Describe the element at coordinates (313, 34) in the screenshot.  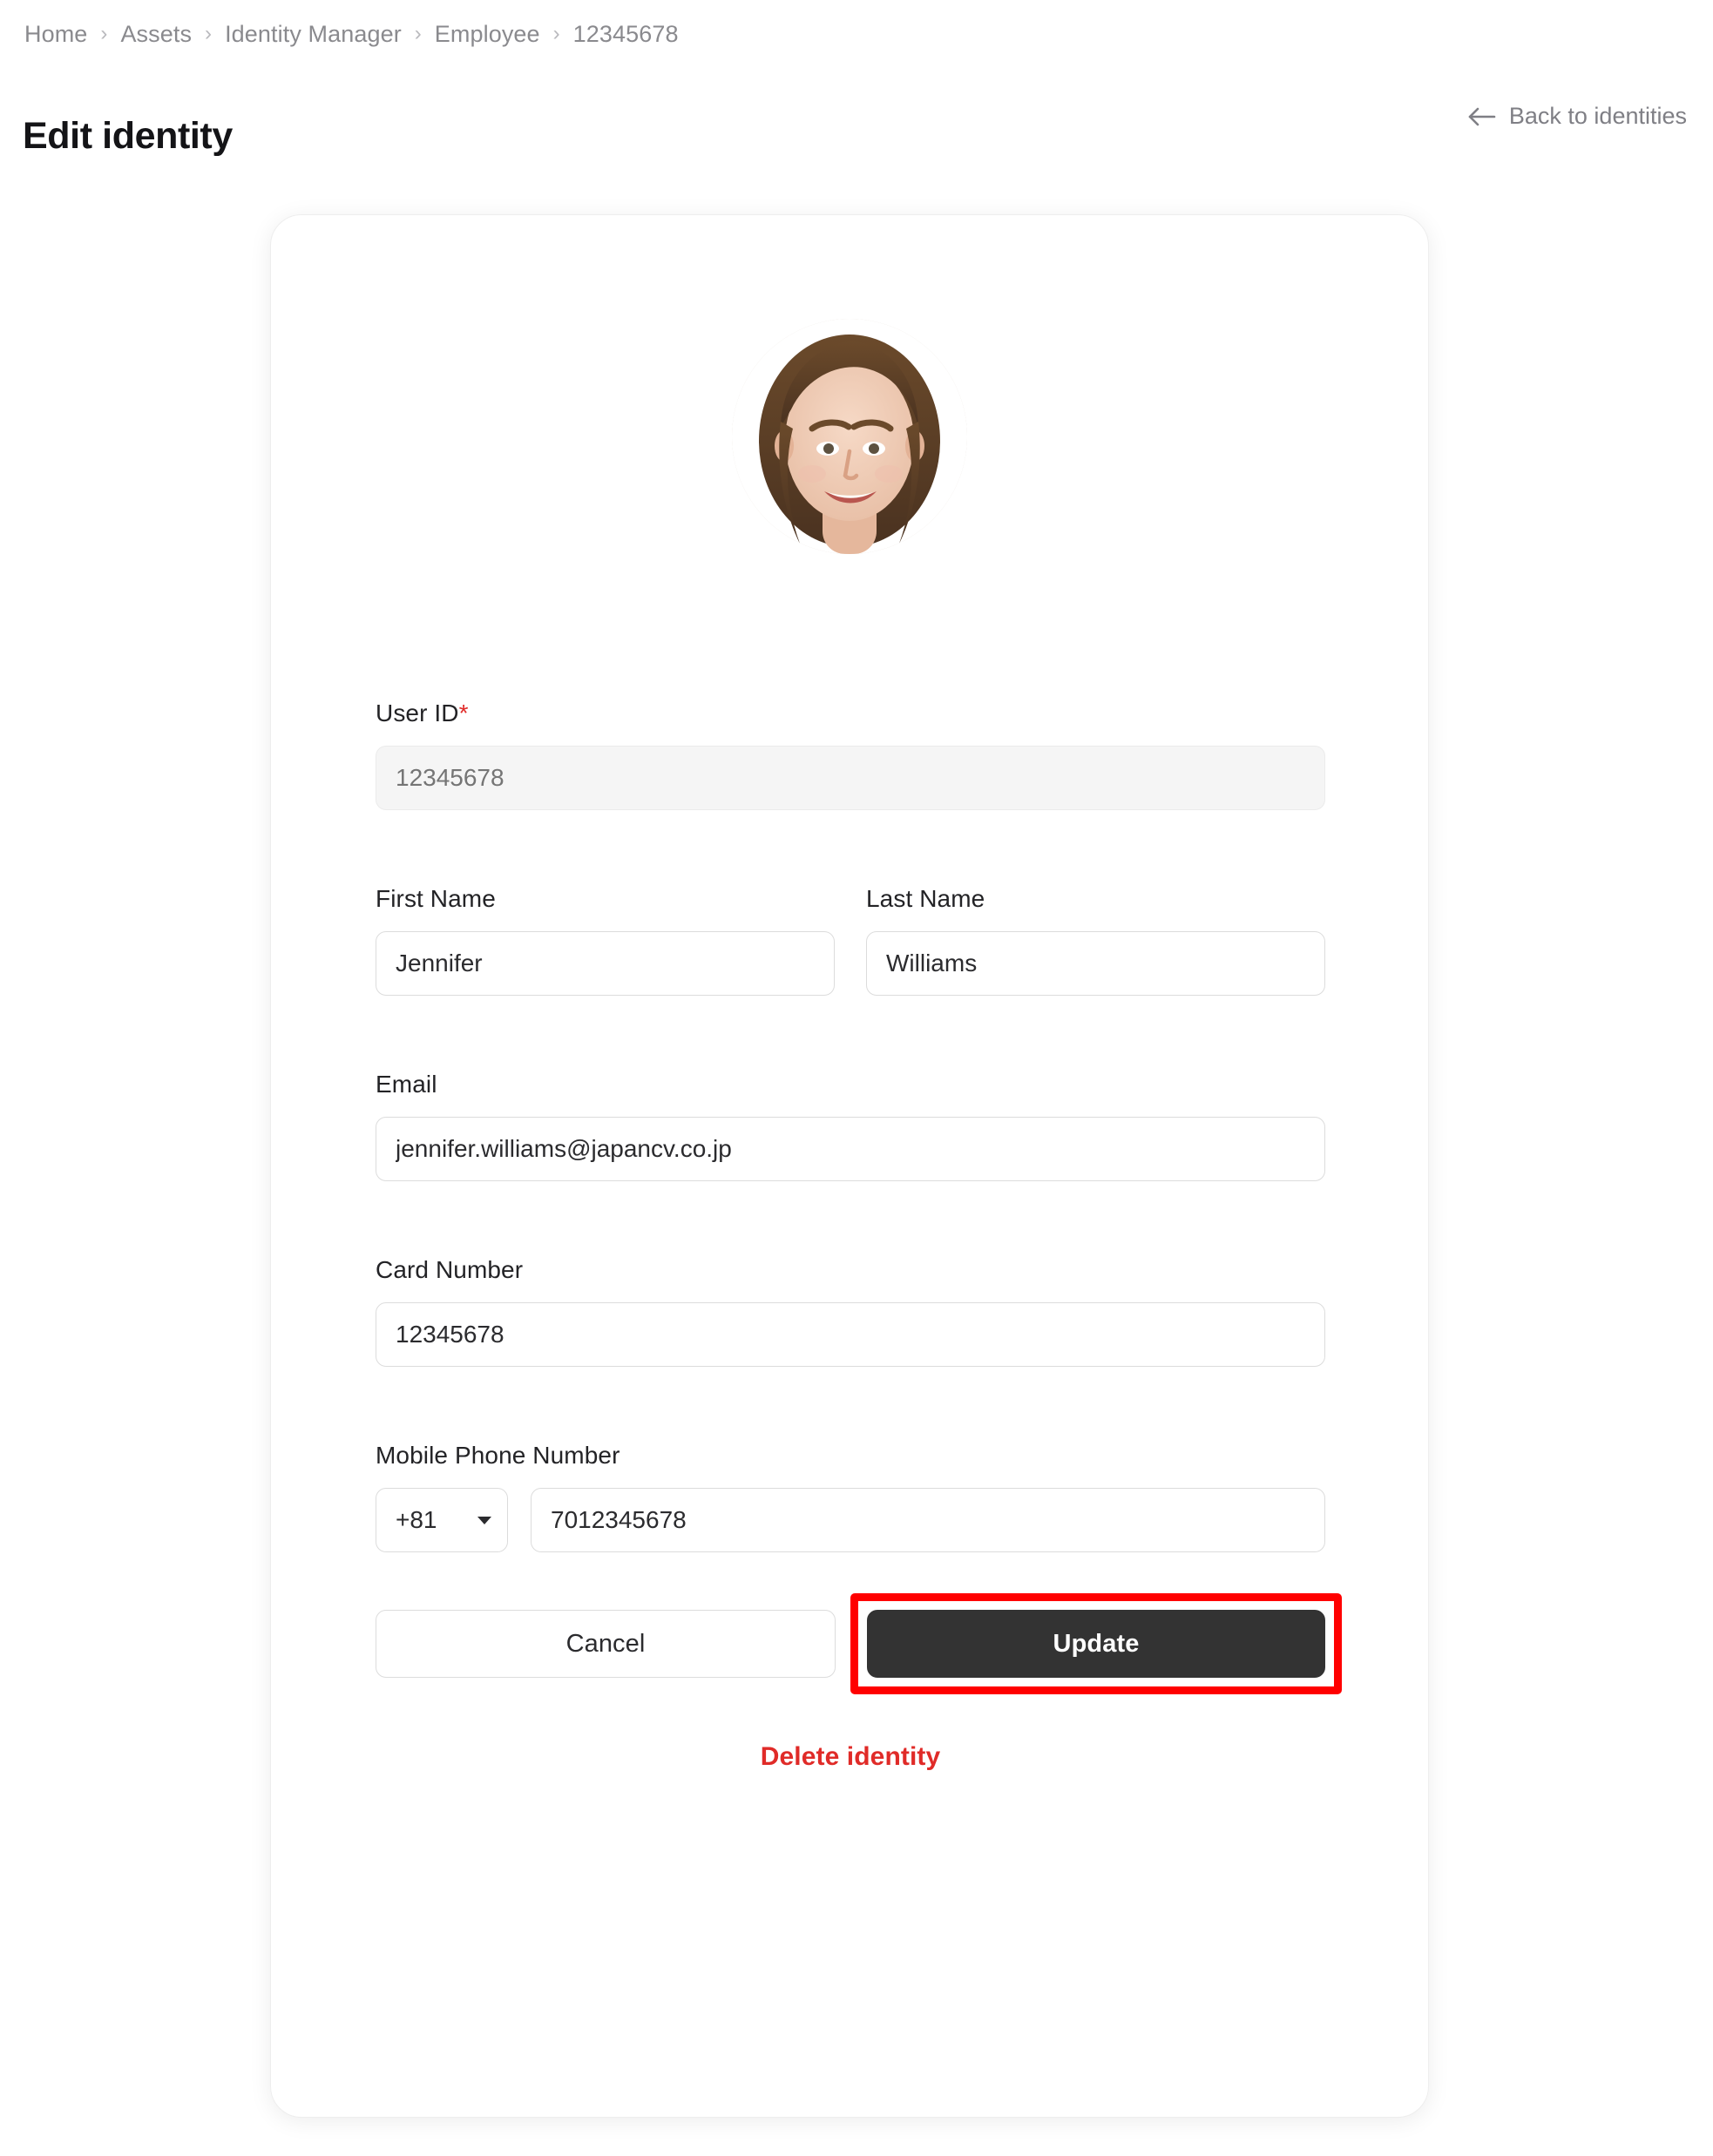
I see `breadcrumb-item-identity-manager: Identity Manager` at that location.